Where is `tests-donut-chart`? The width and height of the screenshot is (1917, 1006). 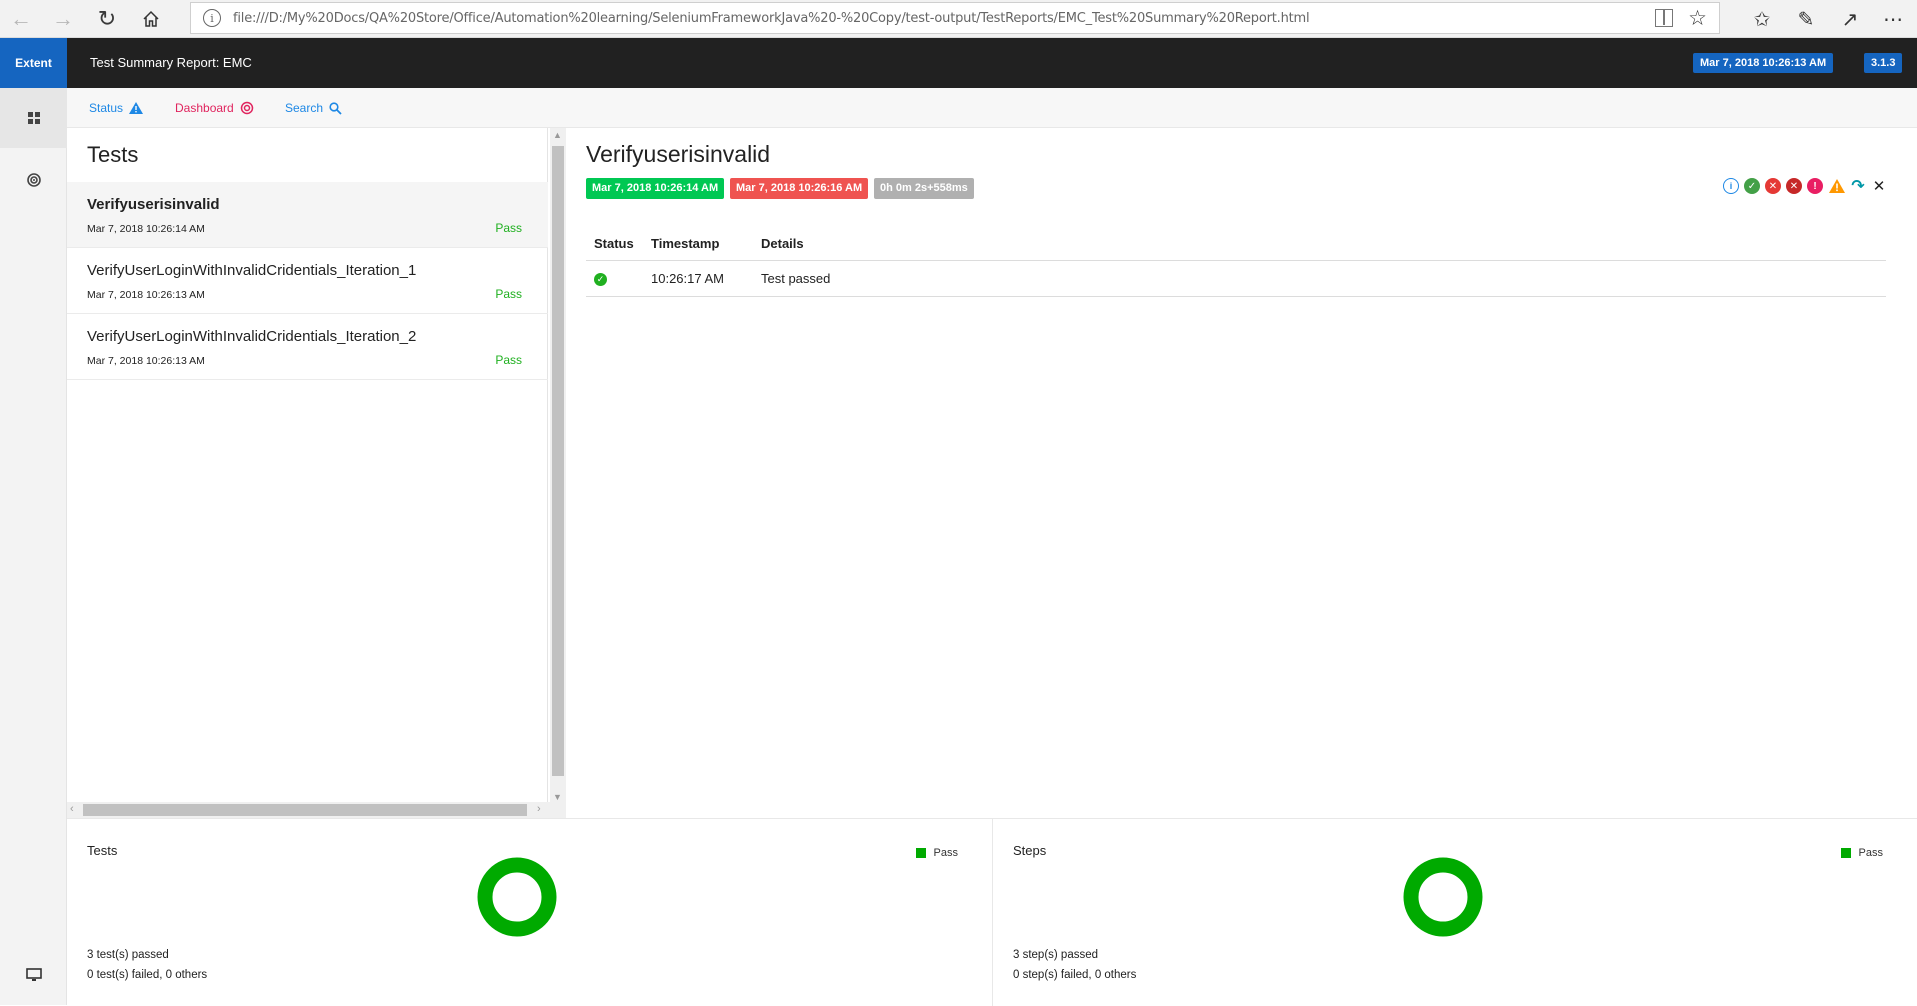
tests-donut-chart is located at coordinates (517, 897).